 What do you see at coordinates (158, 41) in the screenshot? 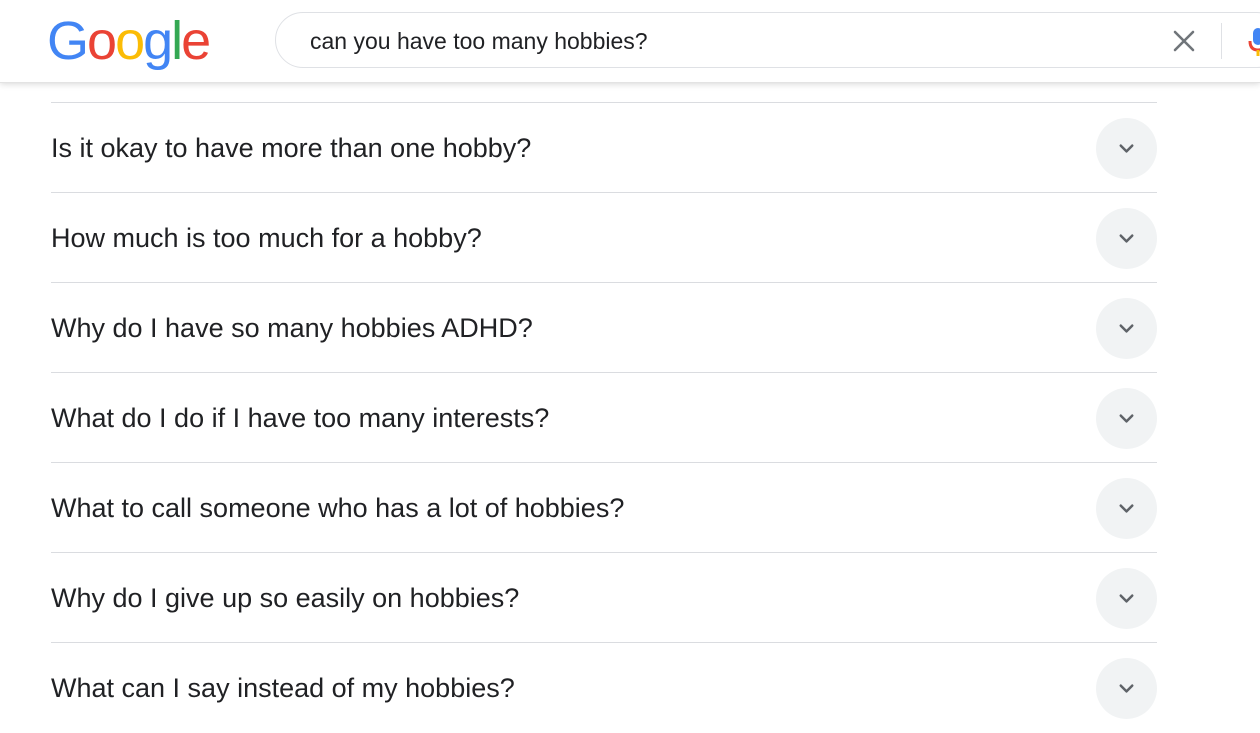
I see `logo-letter: g` at bounding box center [158, 41].